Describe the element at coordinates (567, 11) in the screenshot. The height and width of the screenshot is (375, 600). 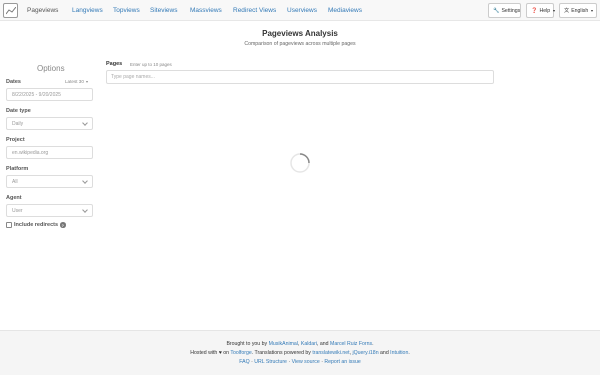
I see `translate-icon: 文` at that location.